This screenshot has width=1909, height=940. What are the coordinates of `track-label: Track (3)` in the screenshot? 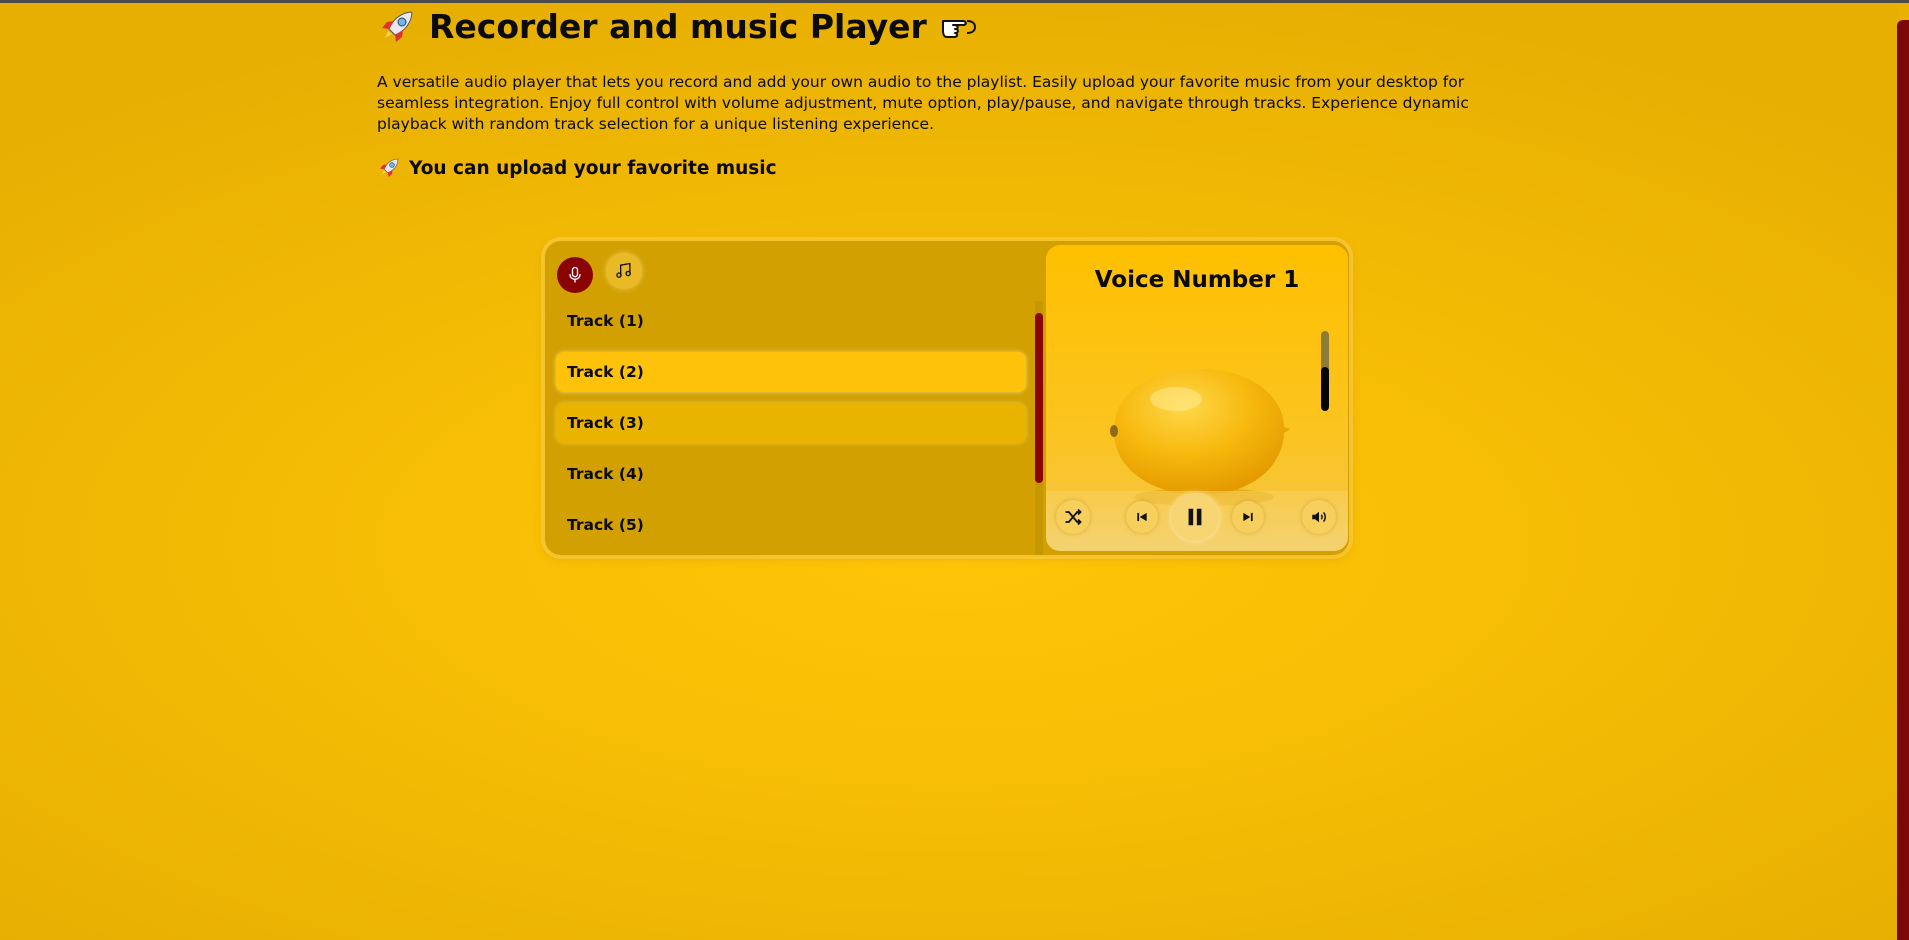 It's located at (605, 423).